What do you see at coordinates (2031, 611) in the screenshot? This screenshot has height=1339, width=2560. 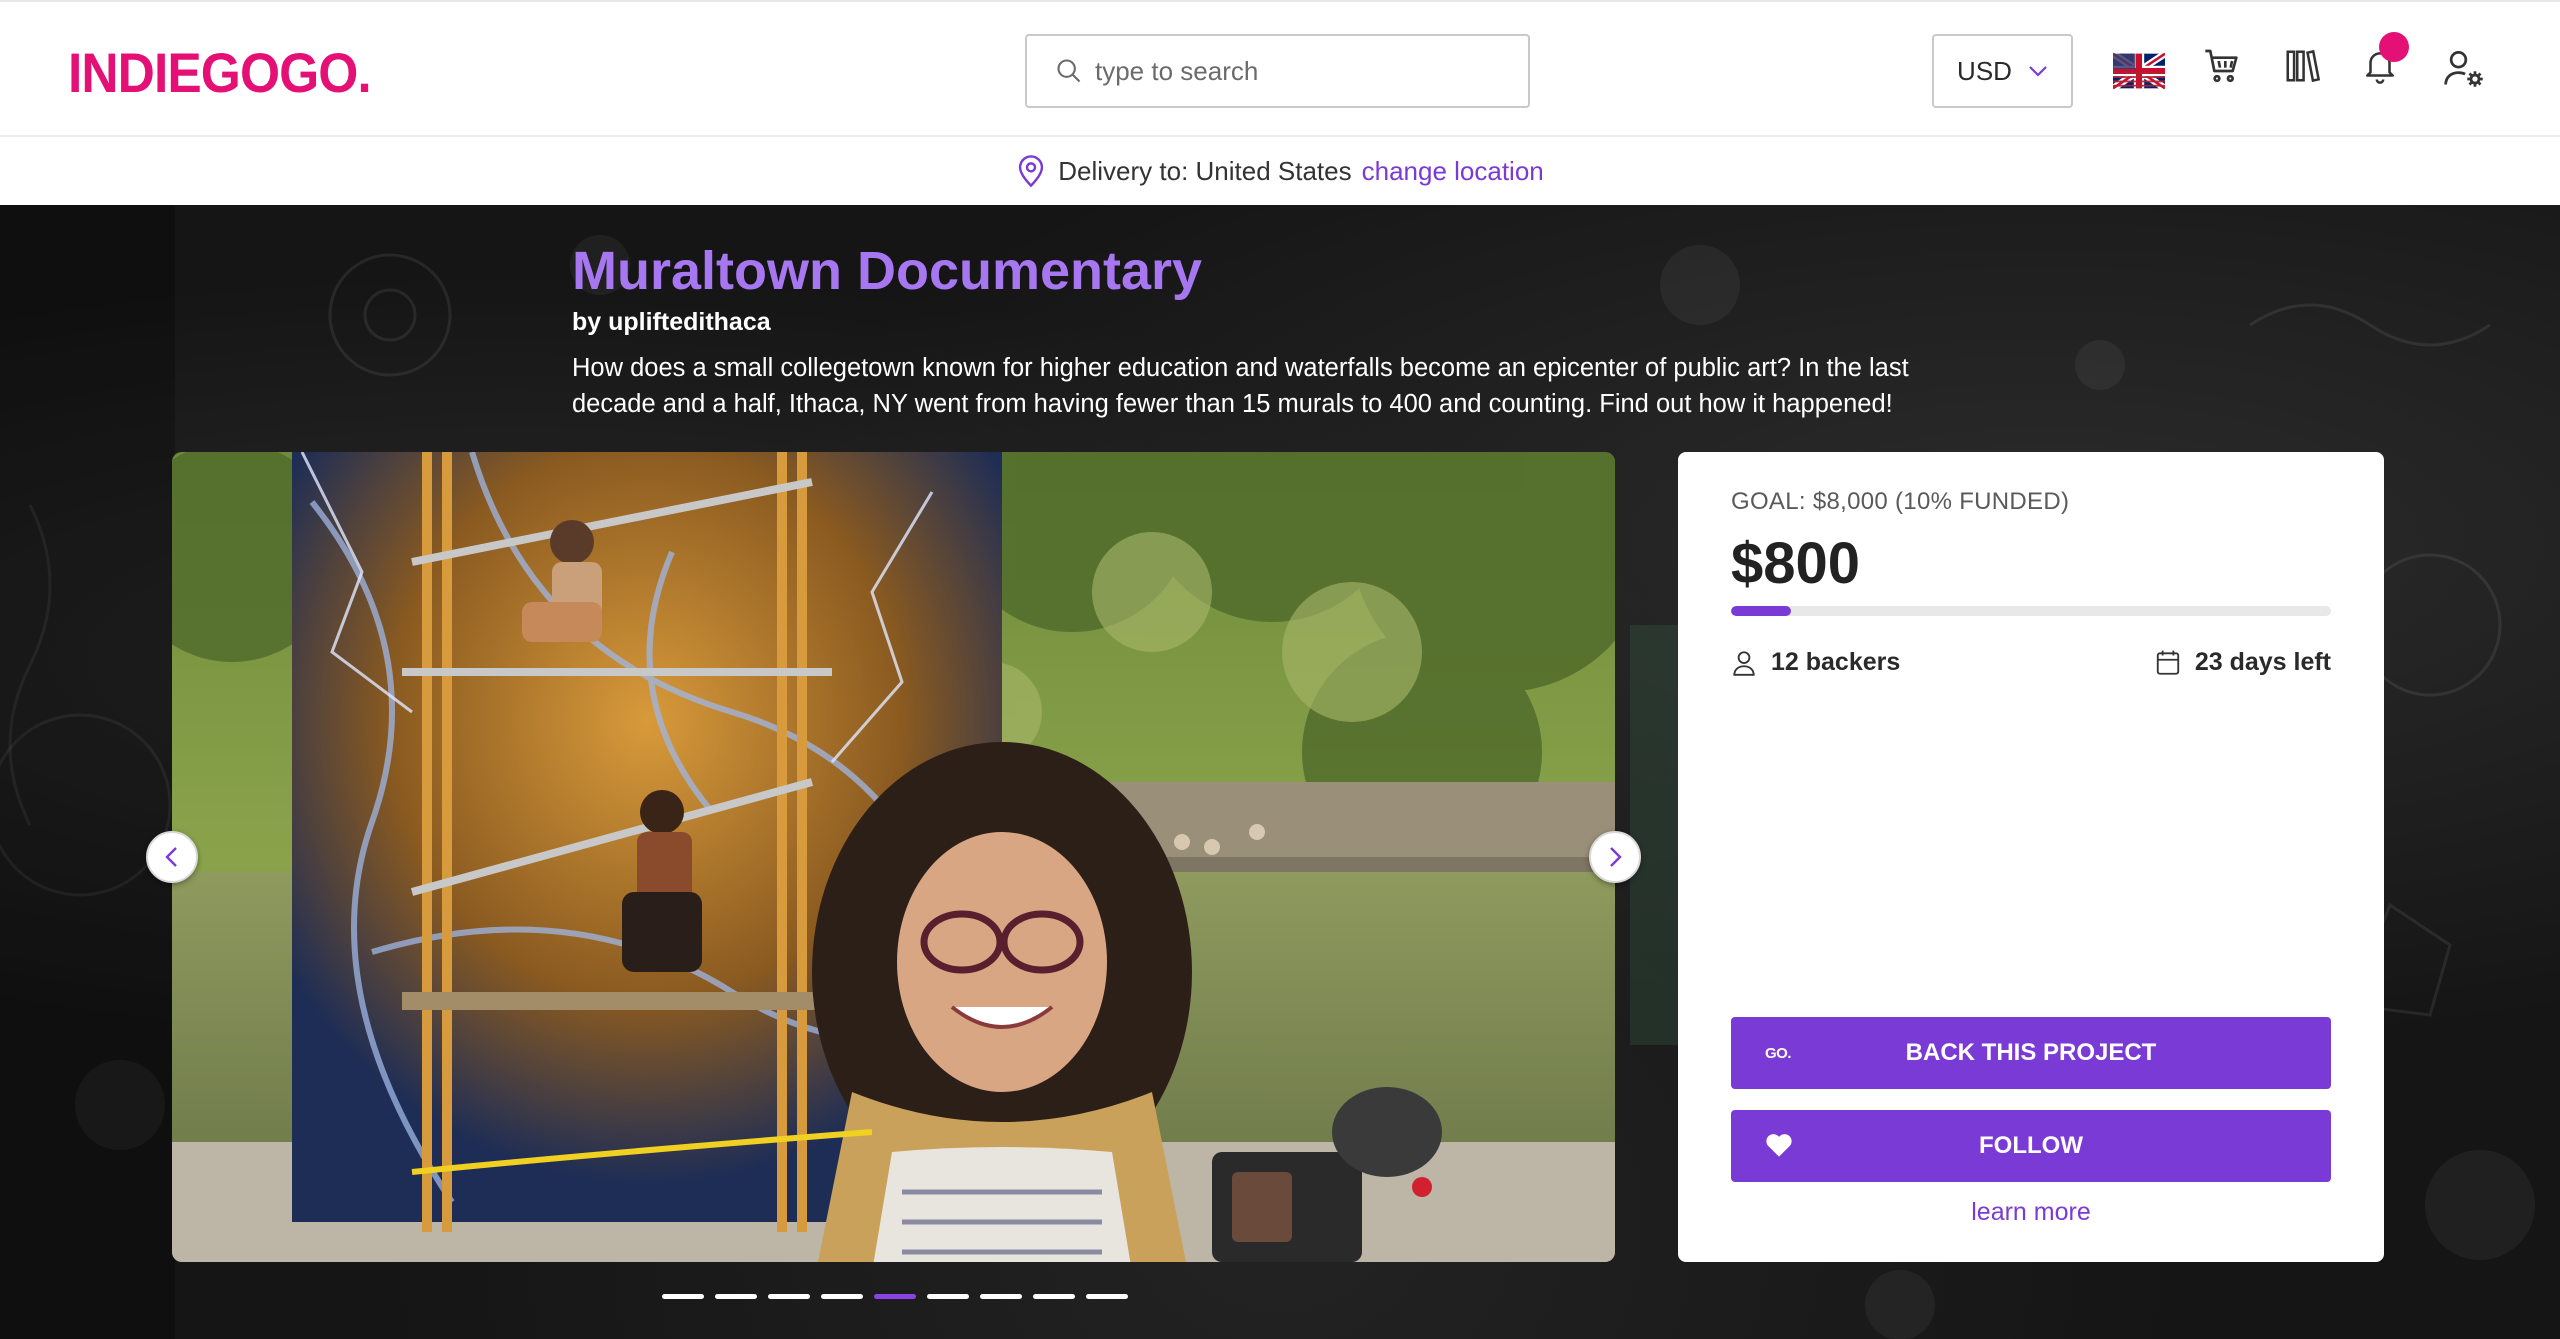 I see `funding-progress-bar` at bounding box center [2031, 611].